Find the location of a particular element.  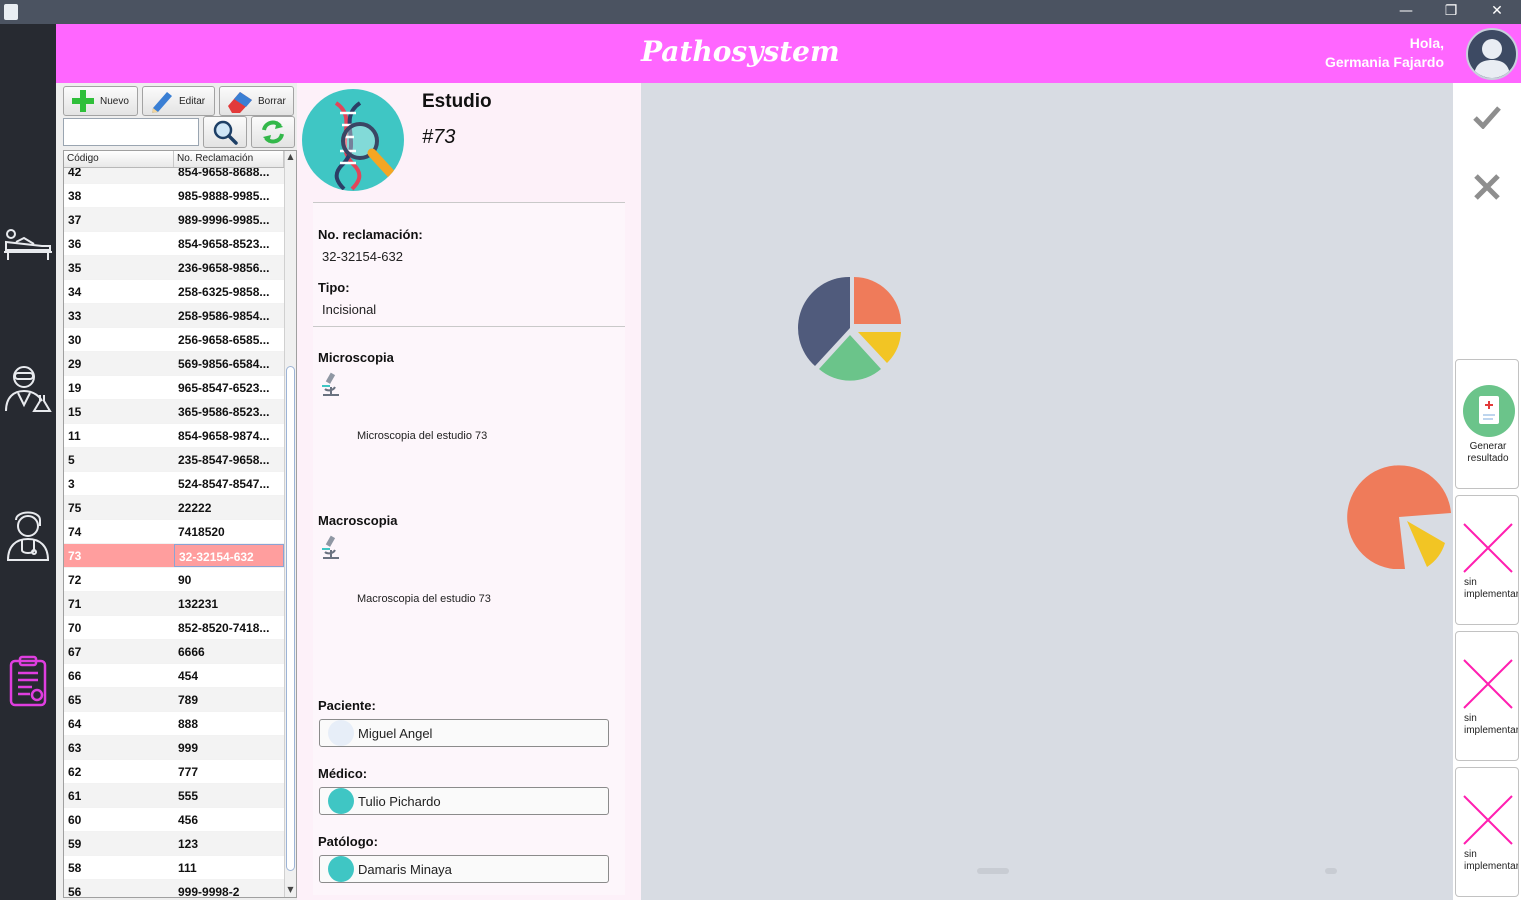

column-header-codigo: Código is located at coordinates (119, 159).